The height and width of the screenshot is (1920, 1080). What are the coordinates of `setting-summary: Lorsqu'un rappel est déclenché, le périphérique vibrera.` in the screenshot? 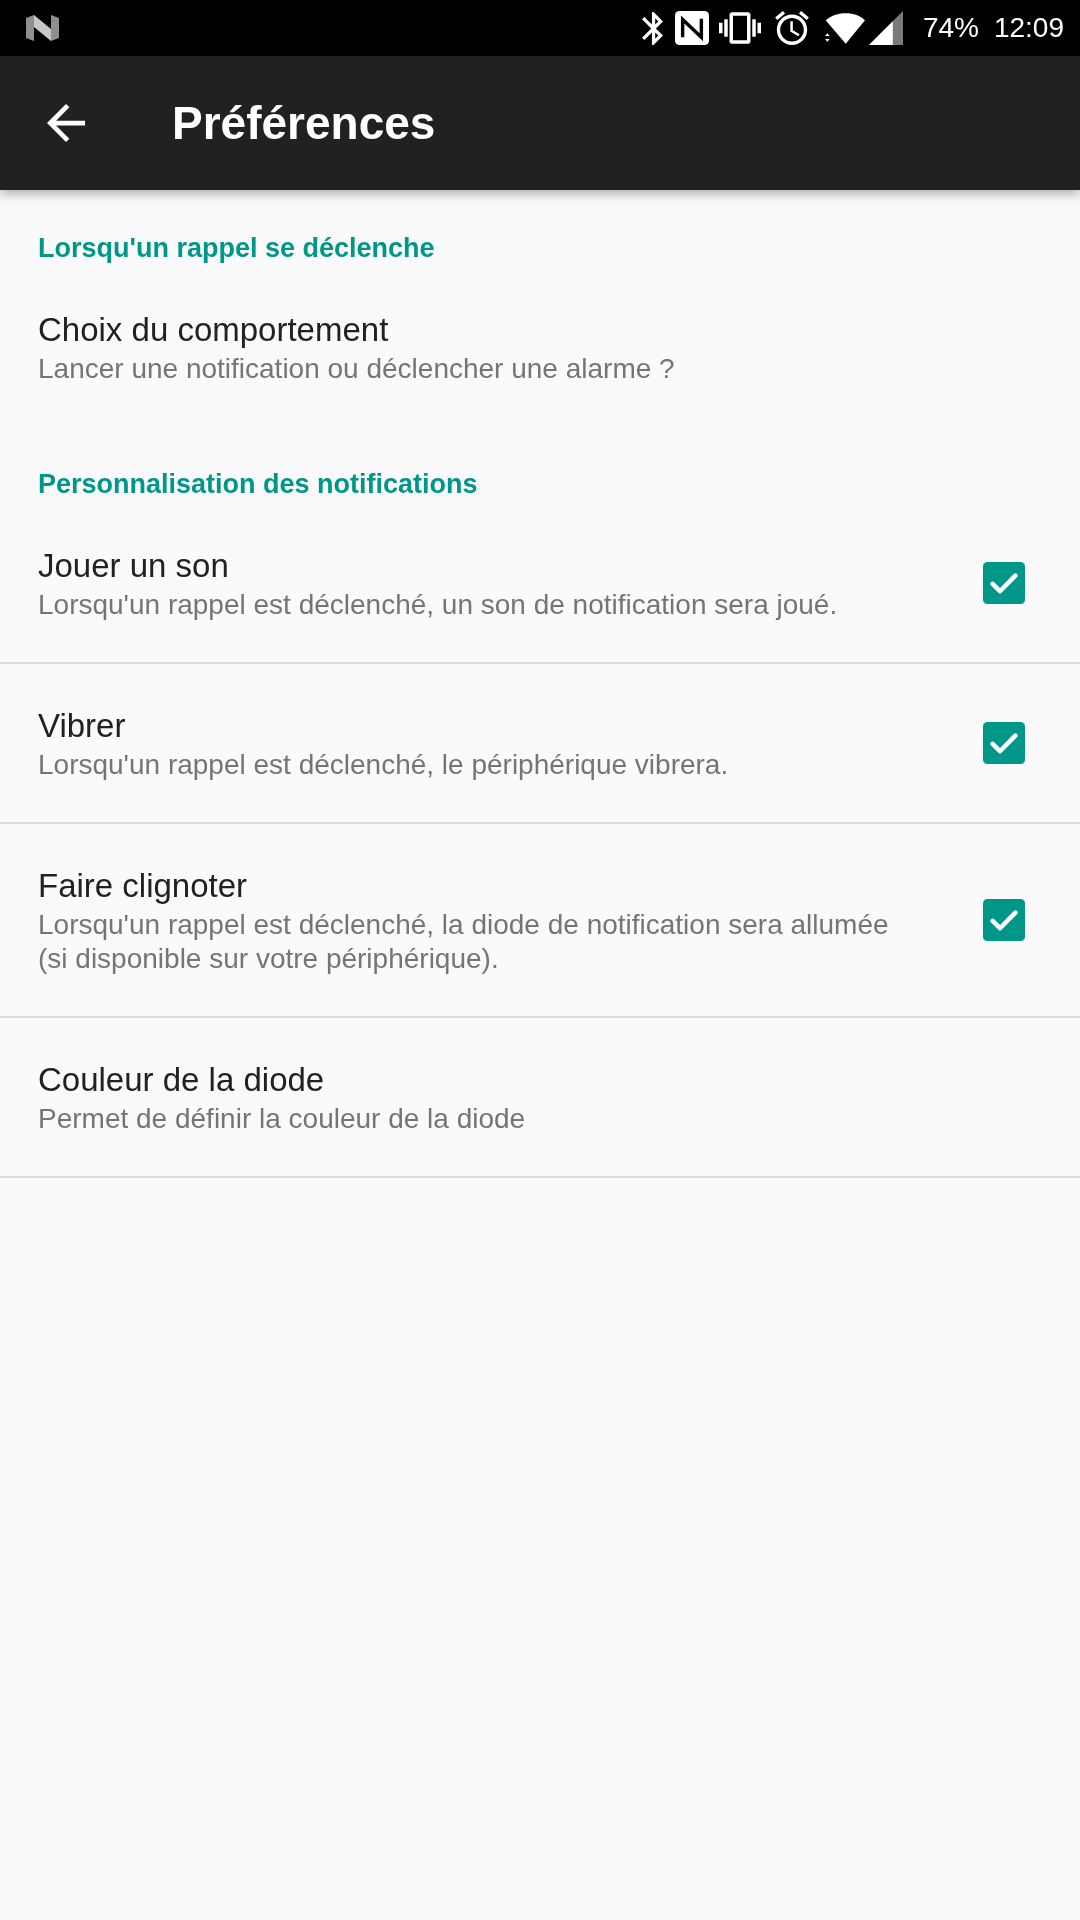 It's located at (383, 765).